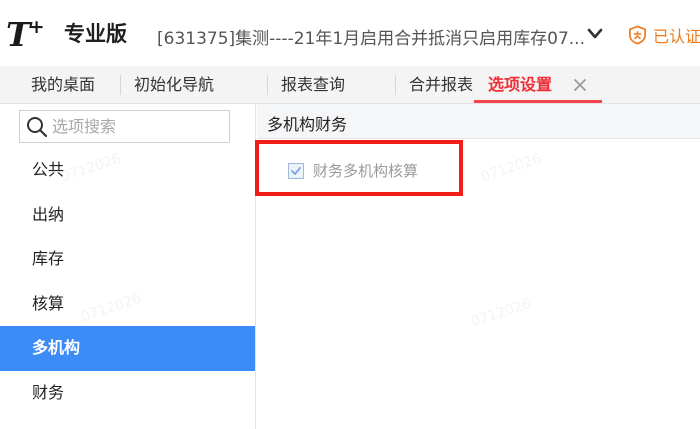  What do you see at coordinates (37, 126) in the screenshot?
I see `search-icon` at bounding box center [37, 126].